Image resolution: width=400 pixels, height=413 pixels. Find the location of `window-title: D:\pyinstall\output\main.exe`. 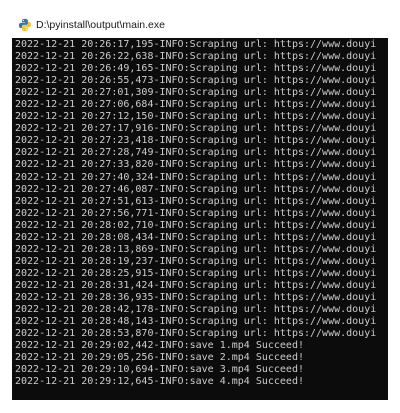

window-title: D:\pyinstall\output\main.exe is located at coordinates (100, 25).